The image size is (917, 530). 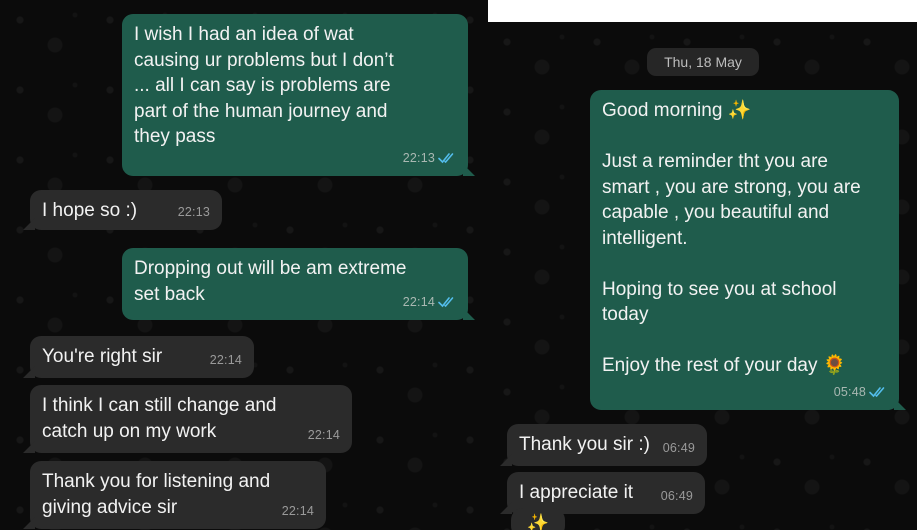 I want to click on message-incoming: Thank you sir :) 06:49, so click(x=603, y=445).